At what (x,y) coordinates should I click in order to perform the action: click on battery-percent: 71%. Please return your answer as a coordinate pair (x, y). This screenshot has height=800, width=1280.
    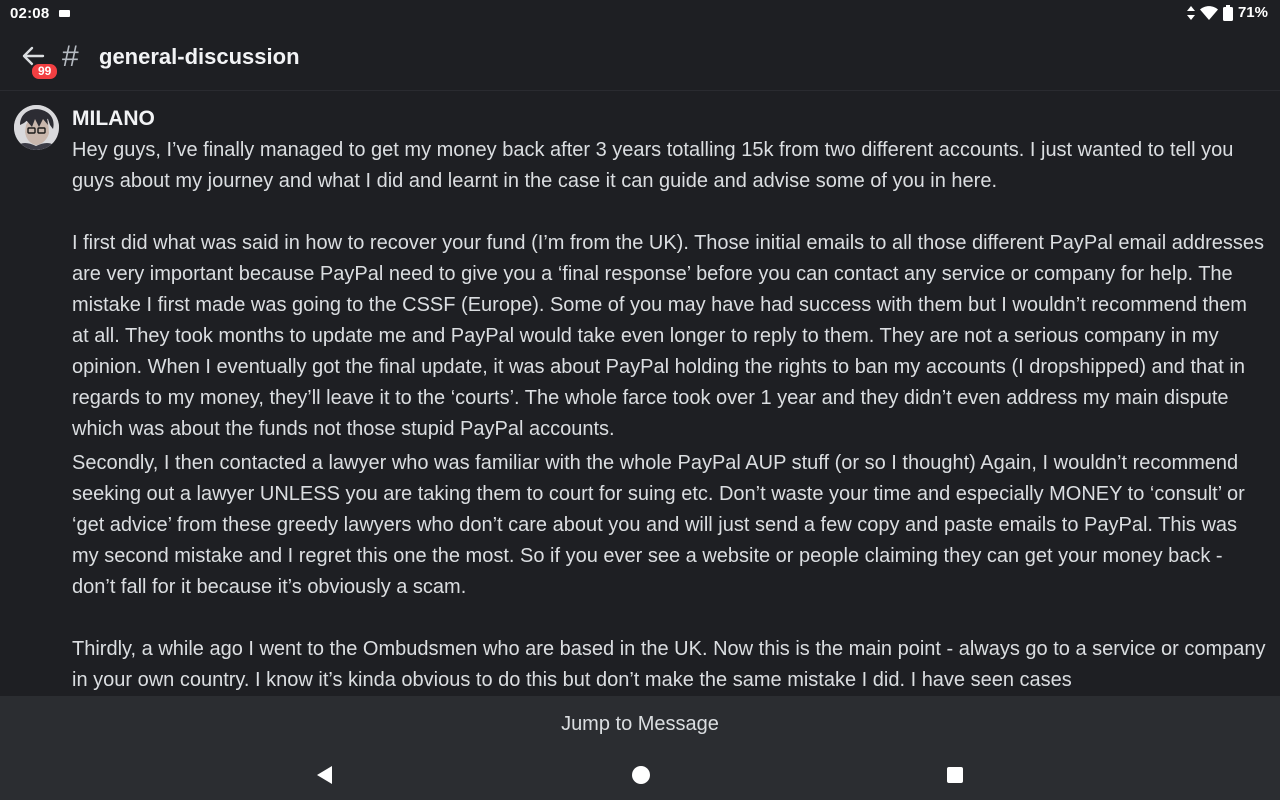
    Looking at the image, I should click on (1252, 12).